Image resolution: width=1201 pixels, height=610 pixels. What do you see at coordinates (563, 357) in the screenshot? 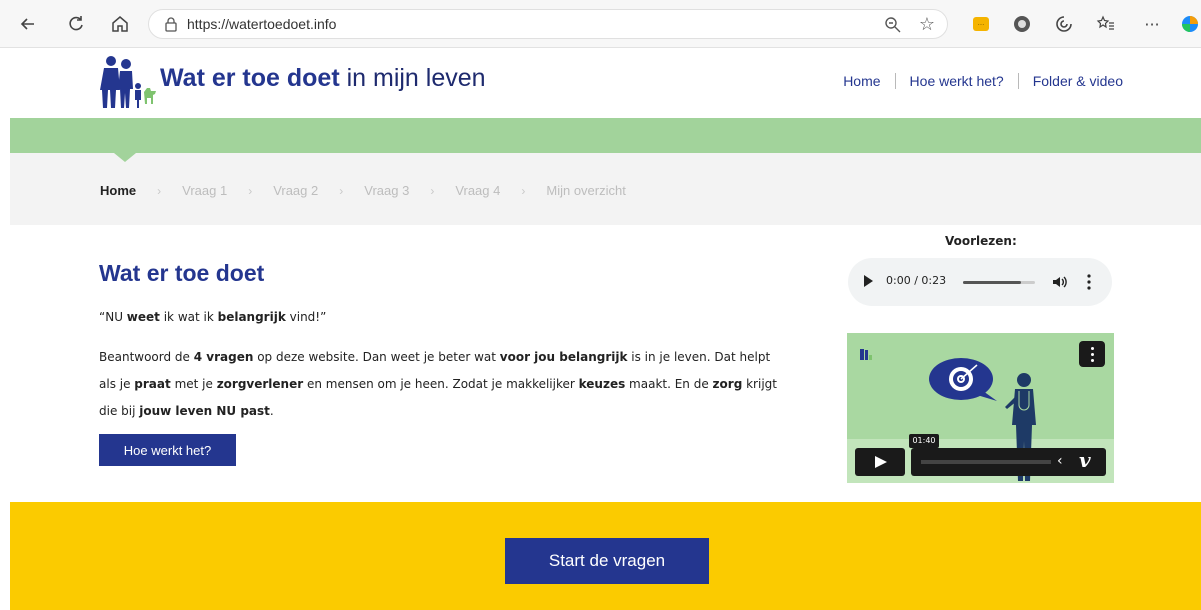
I see `body-bold: voor jou belangrijk` at bounding box center [563, 357].